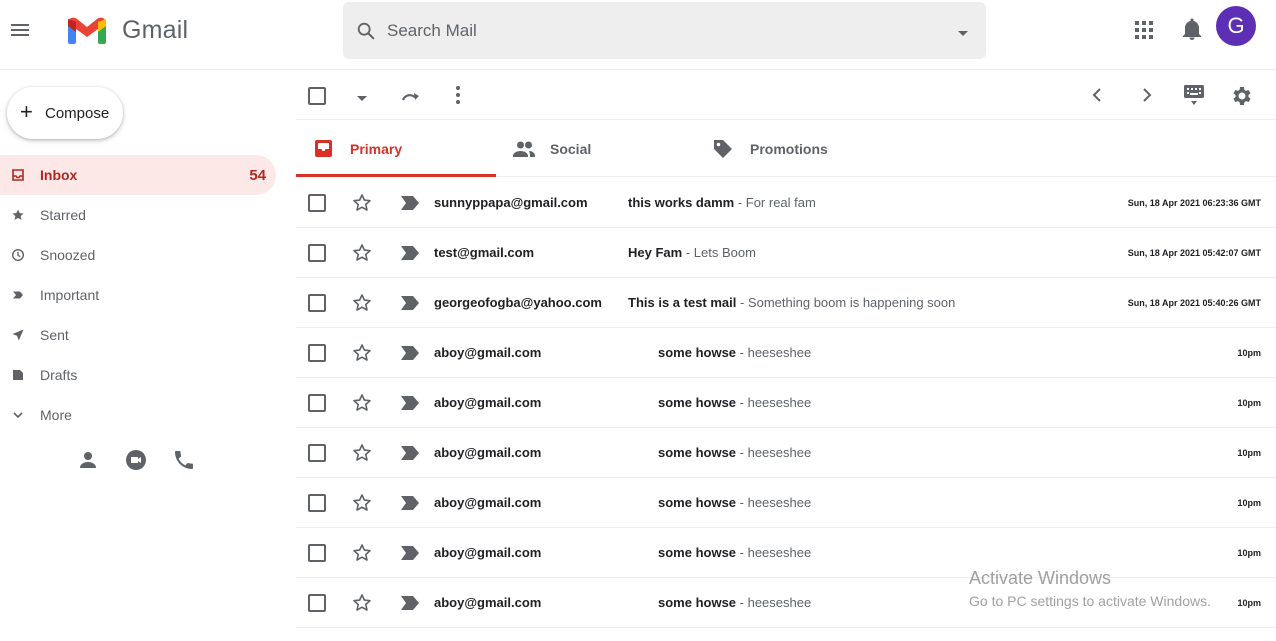  Describe the element at coordinates (1242, 96) in the screenshot. I see `settings-gear-icon` at that location.